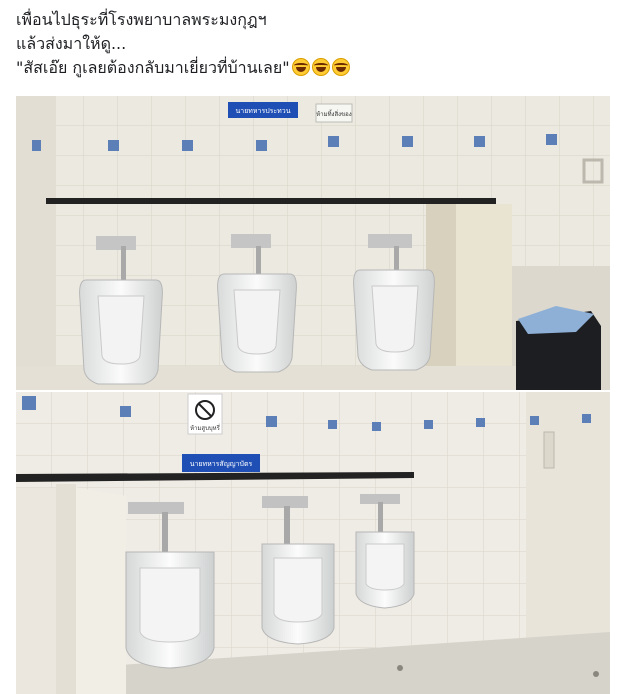 The image size is (624, 694). I want to click on sign-enlisted-text: นายทหารประทวน, so click(262, 111).